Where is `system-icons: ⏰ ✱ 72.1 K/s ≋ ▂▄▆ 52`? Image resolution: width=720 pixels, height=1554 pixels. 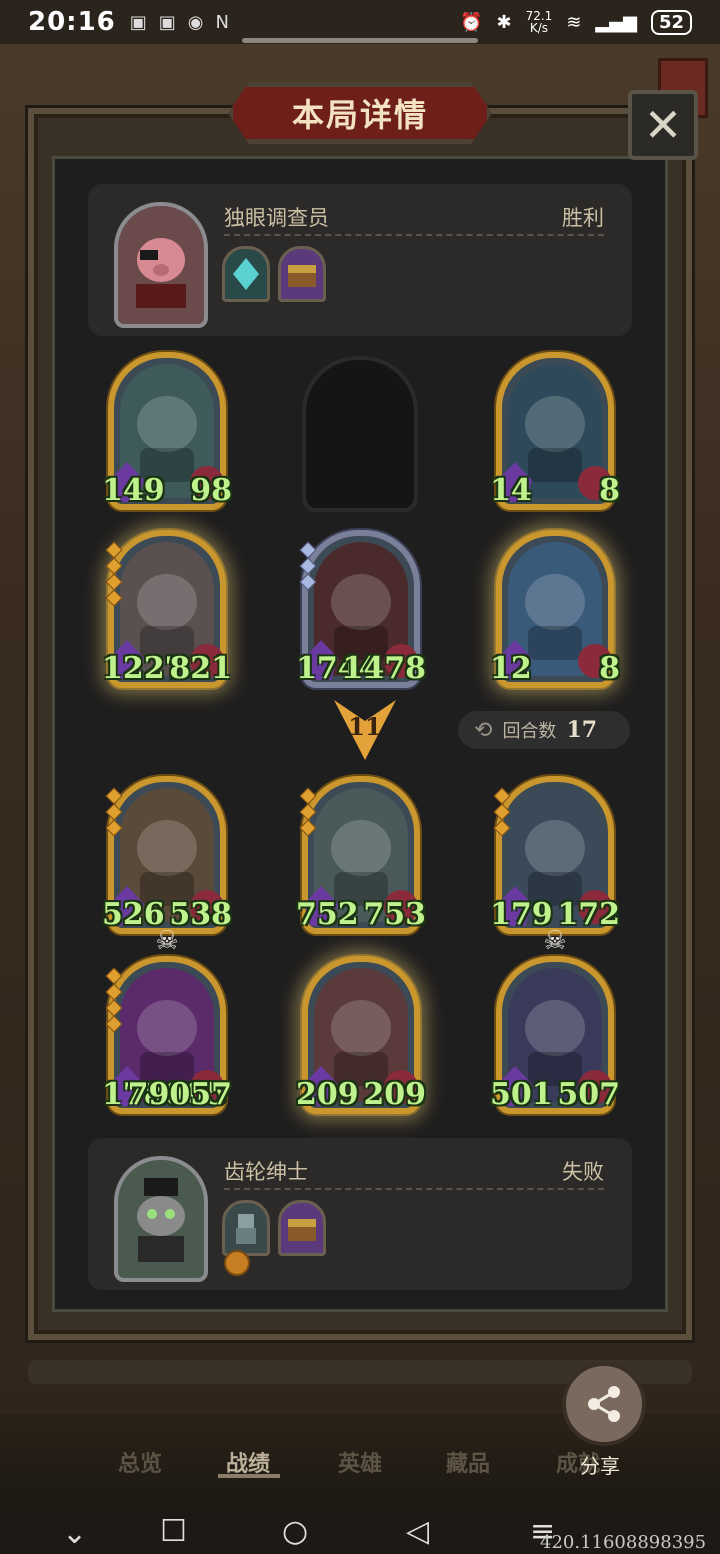 system-icons: ⏰ ✱ 72.1 K/s ≋ ▂▄▆ 52 is located at coordinates (576, 22).